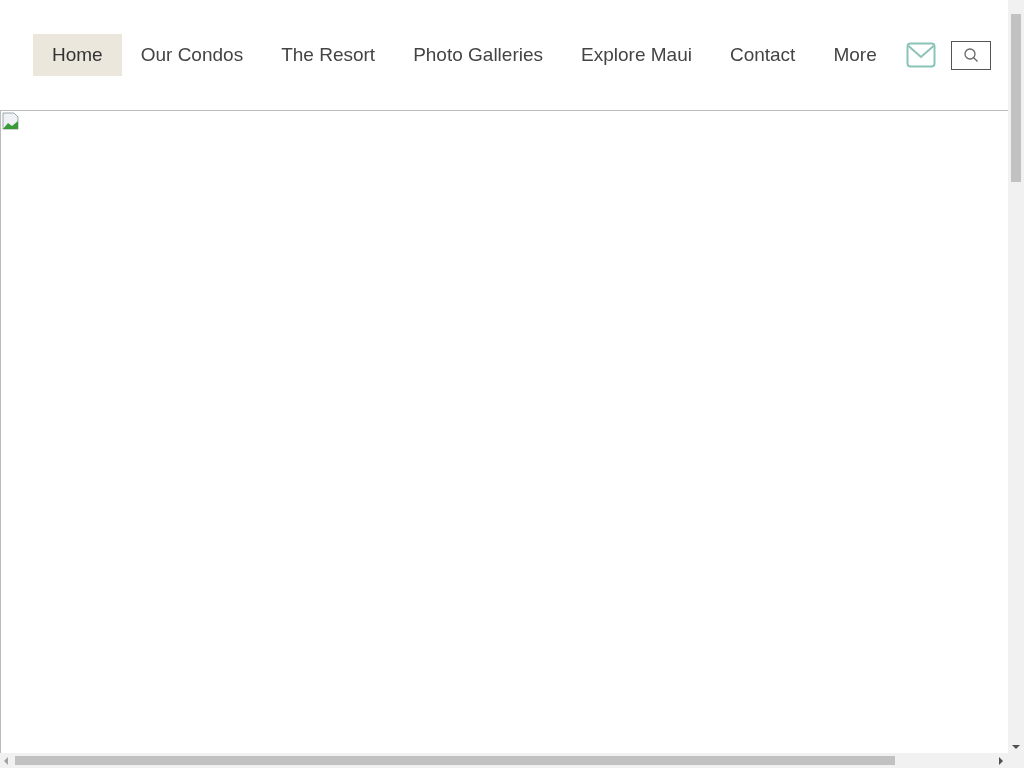 Image resolution: width=1024 pixels, height=768 pixels. Describe the element at coordinates (855, 55) in the screenshot. I see `nav-link: More` at that location.